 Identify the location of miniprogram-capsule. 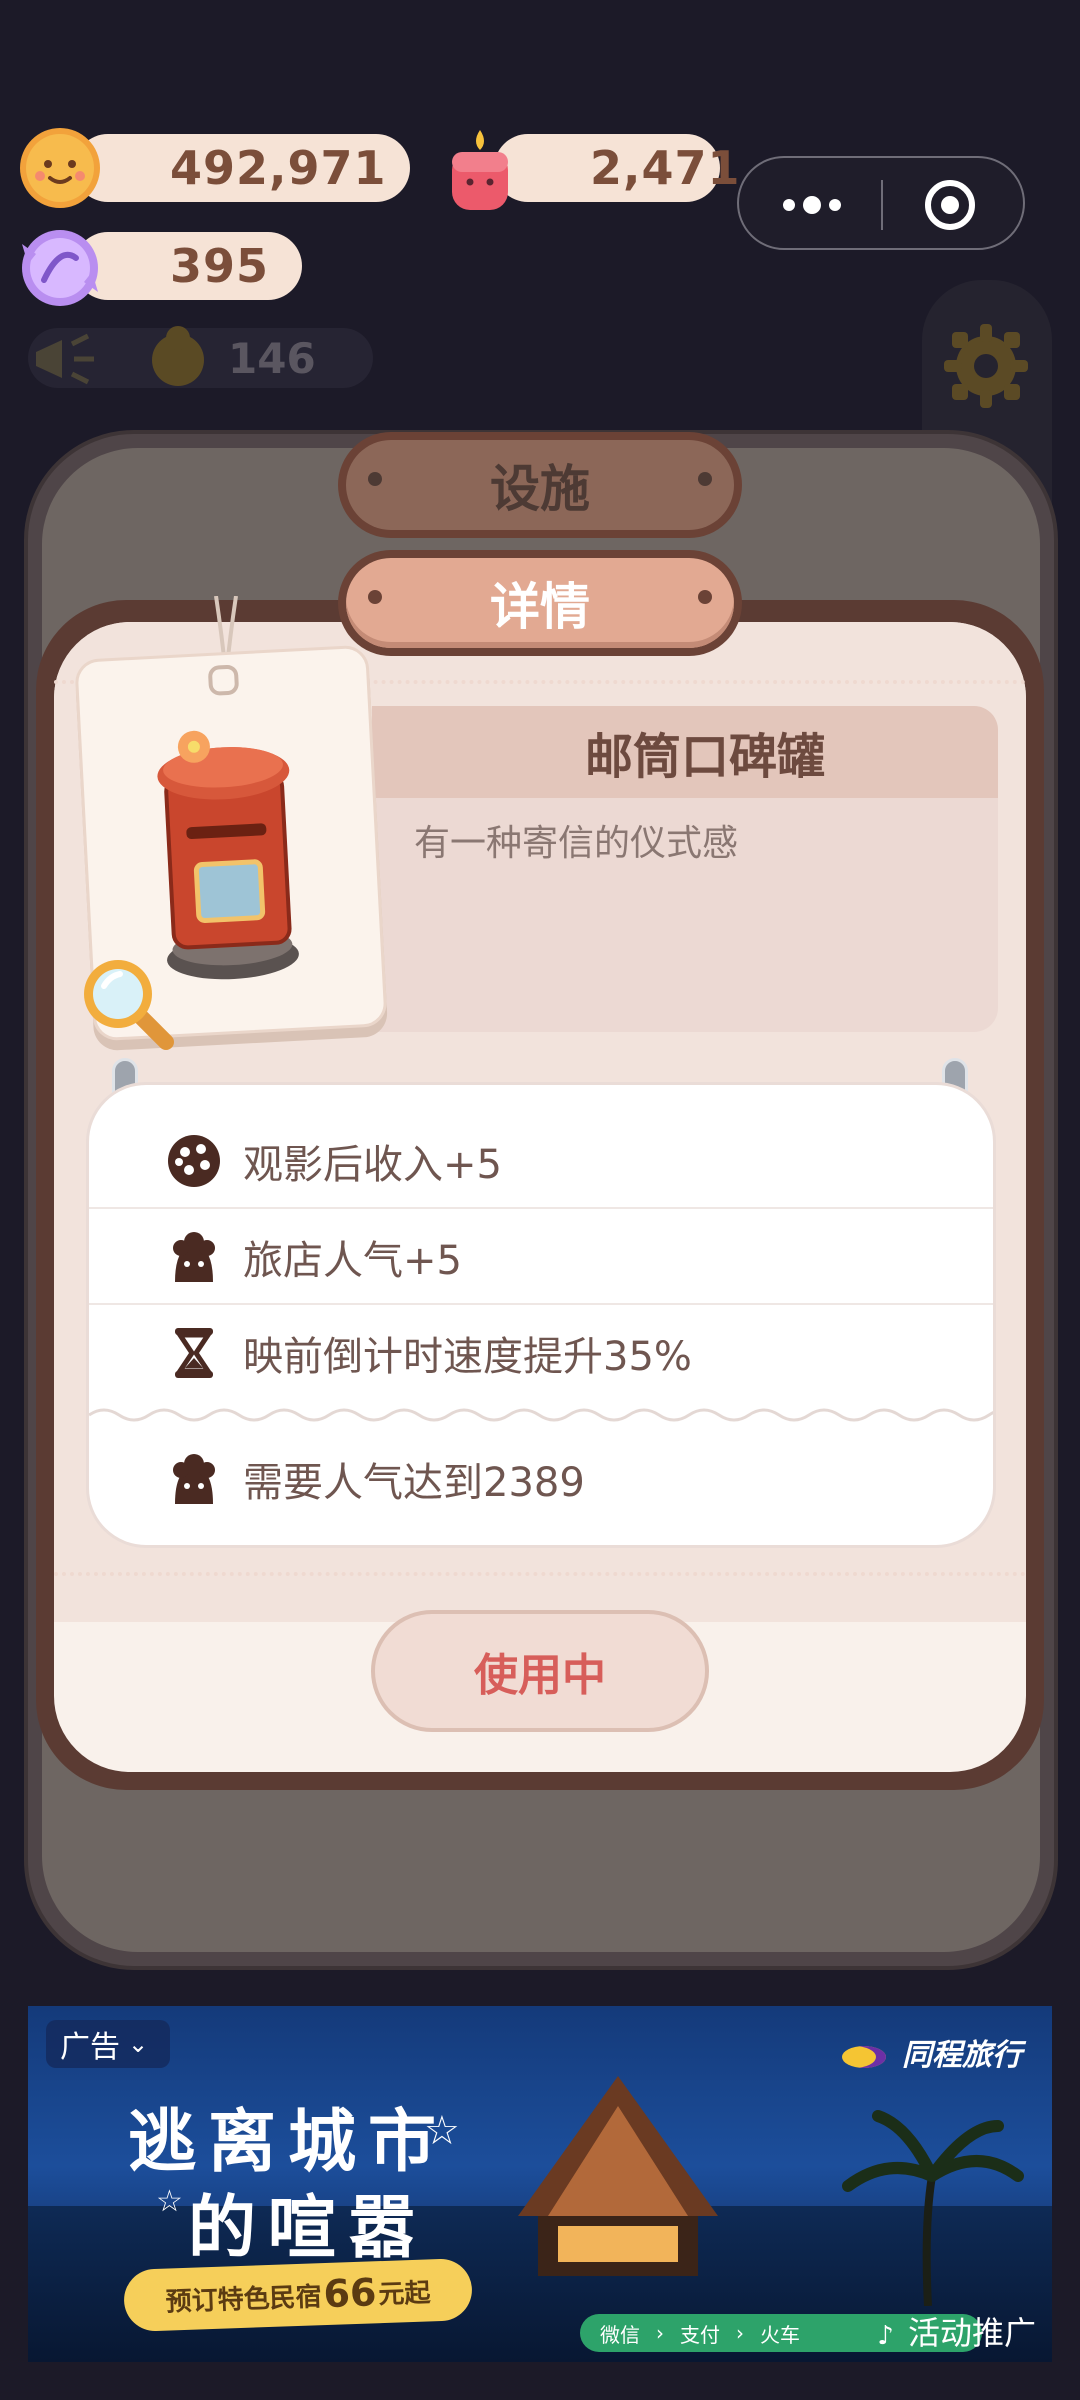
(881, 203).